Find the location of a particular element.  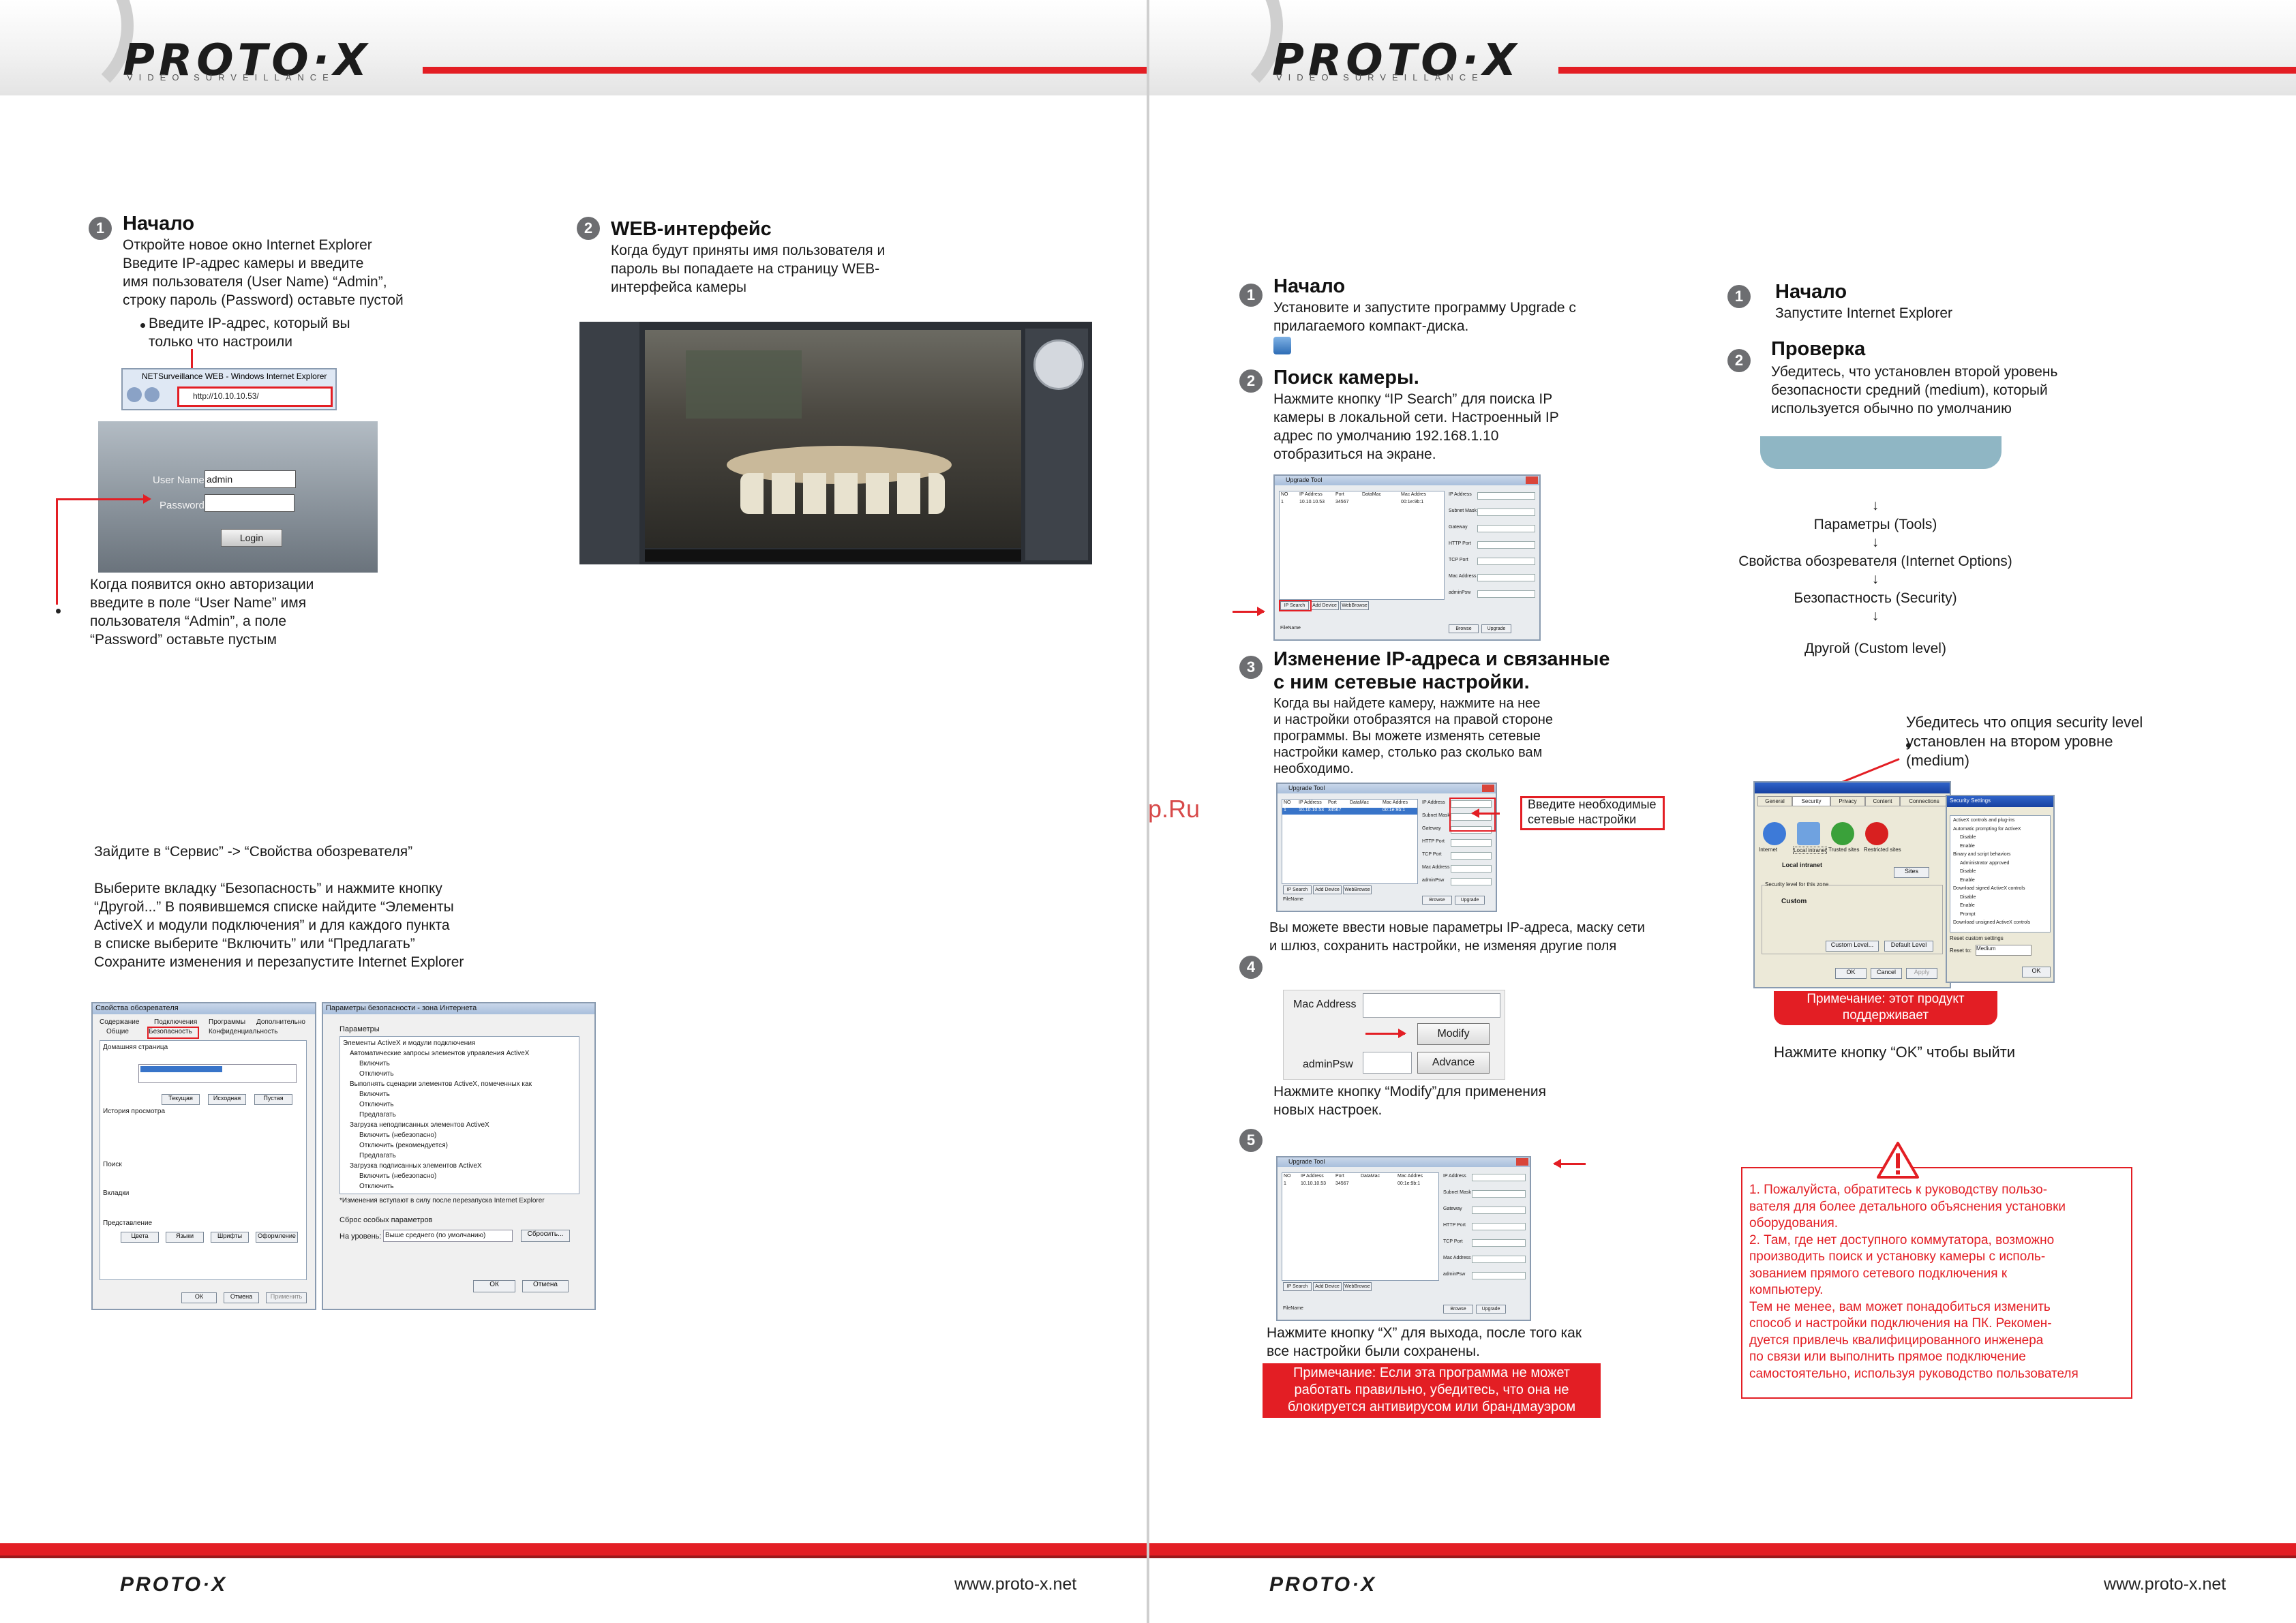

default-level-button: Default Level is located at coordinates (1909, 947).